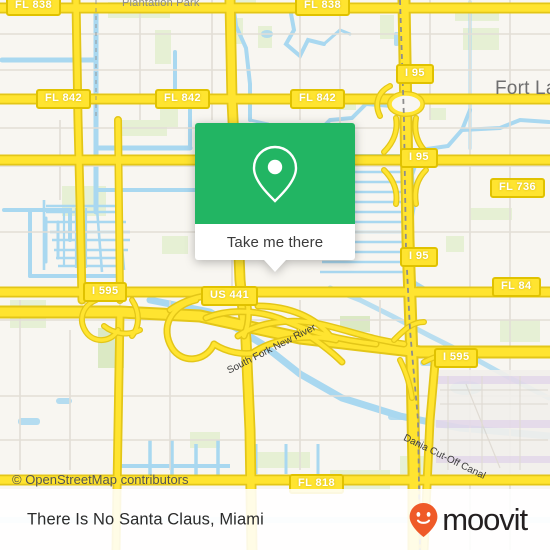 The image size is (550, 550). I want to click on moovit-brand: moovit, so click(468, 520).